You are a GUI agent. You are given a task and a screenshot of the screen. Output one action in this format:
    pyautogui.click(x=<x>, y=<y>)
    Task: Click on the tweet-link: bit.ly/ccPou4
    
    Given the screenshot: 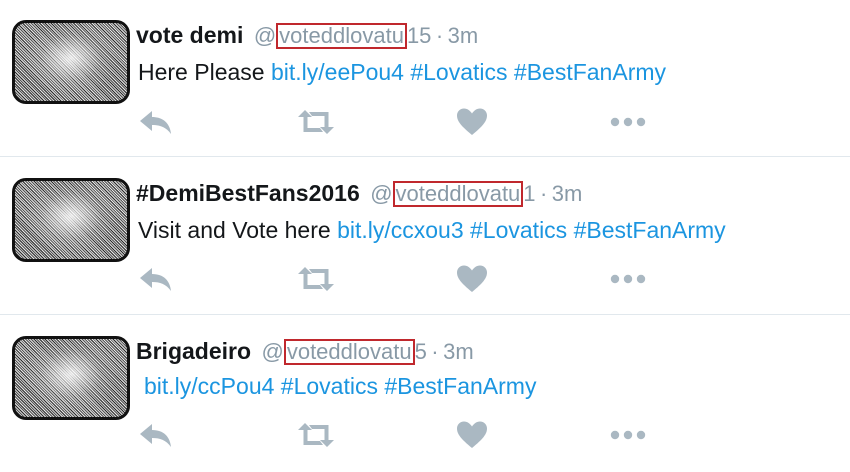 What is the action you would take?
    pyautogui.click(x=209, y=386)
    